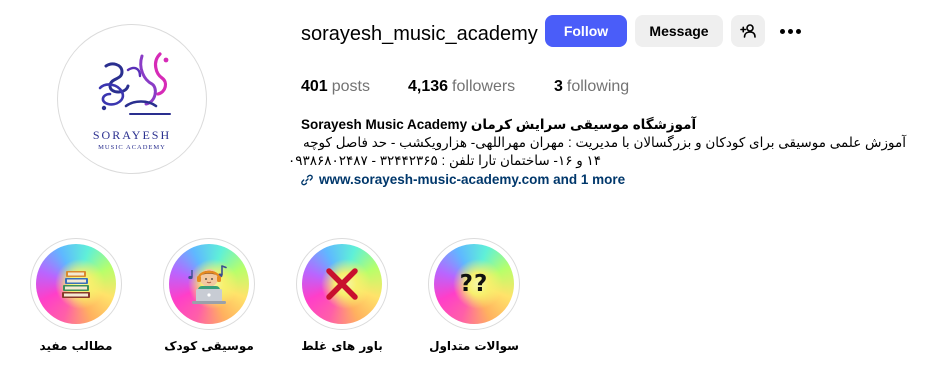 Image resolution: width=927 pixels, height=390 pixels. Describe the element at coordinates (350, 86) in the screenshot. I see `posts-label: posts` at that location.